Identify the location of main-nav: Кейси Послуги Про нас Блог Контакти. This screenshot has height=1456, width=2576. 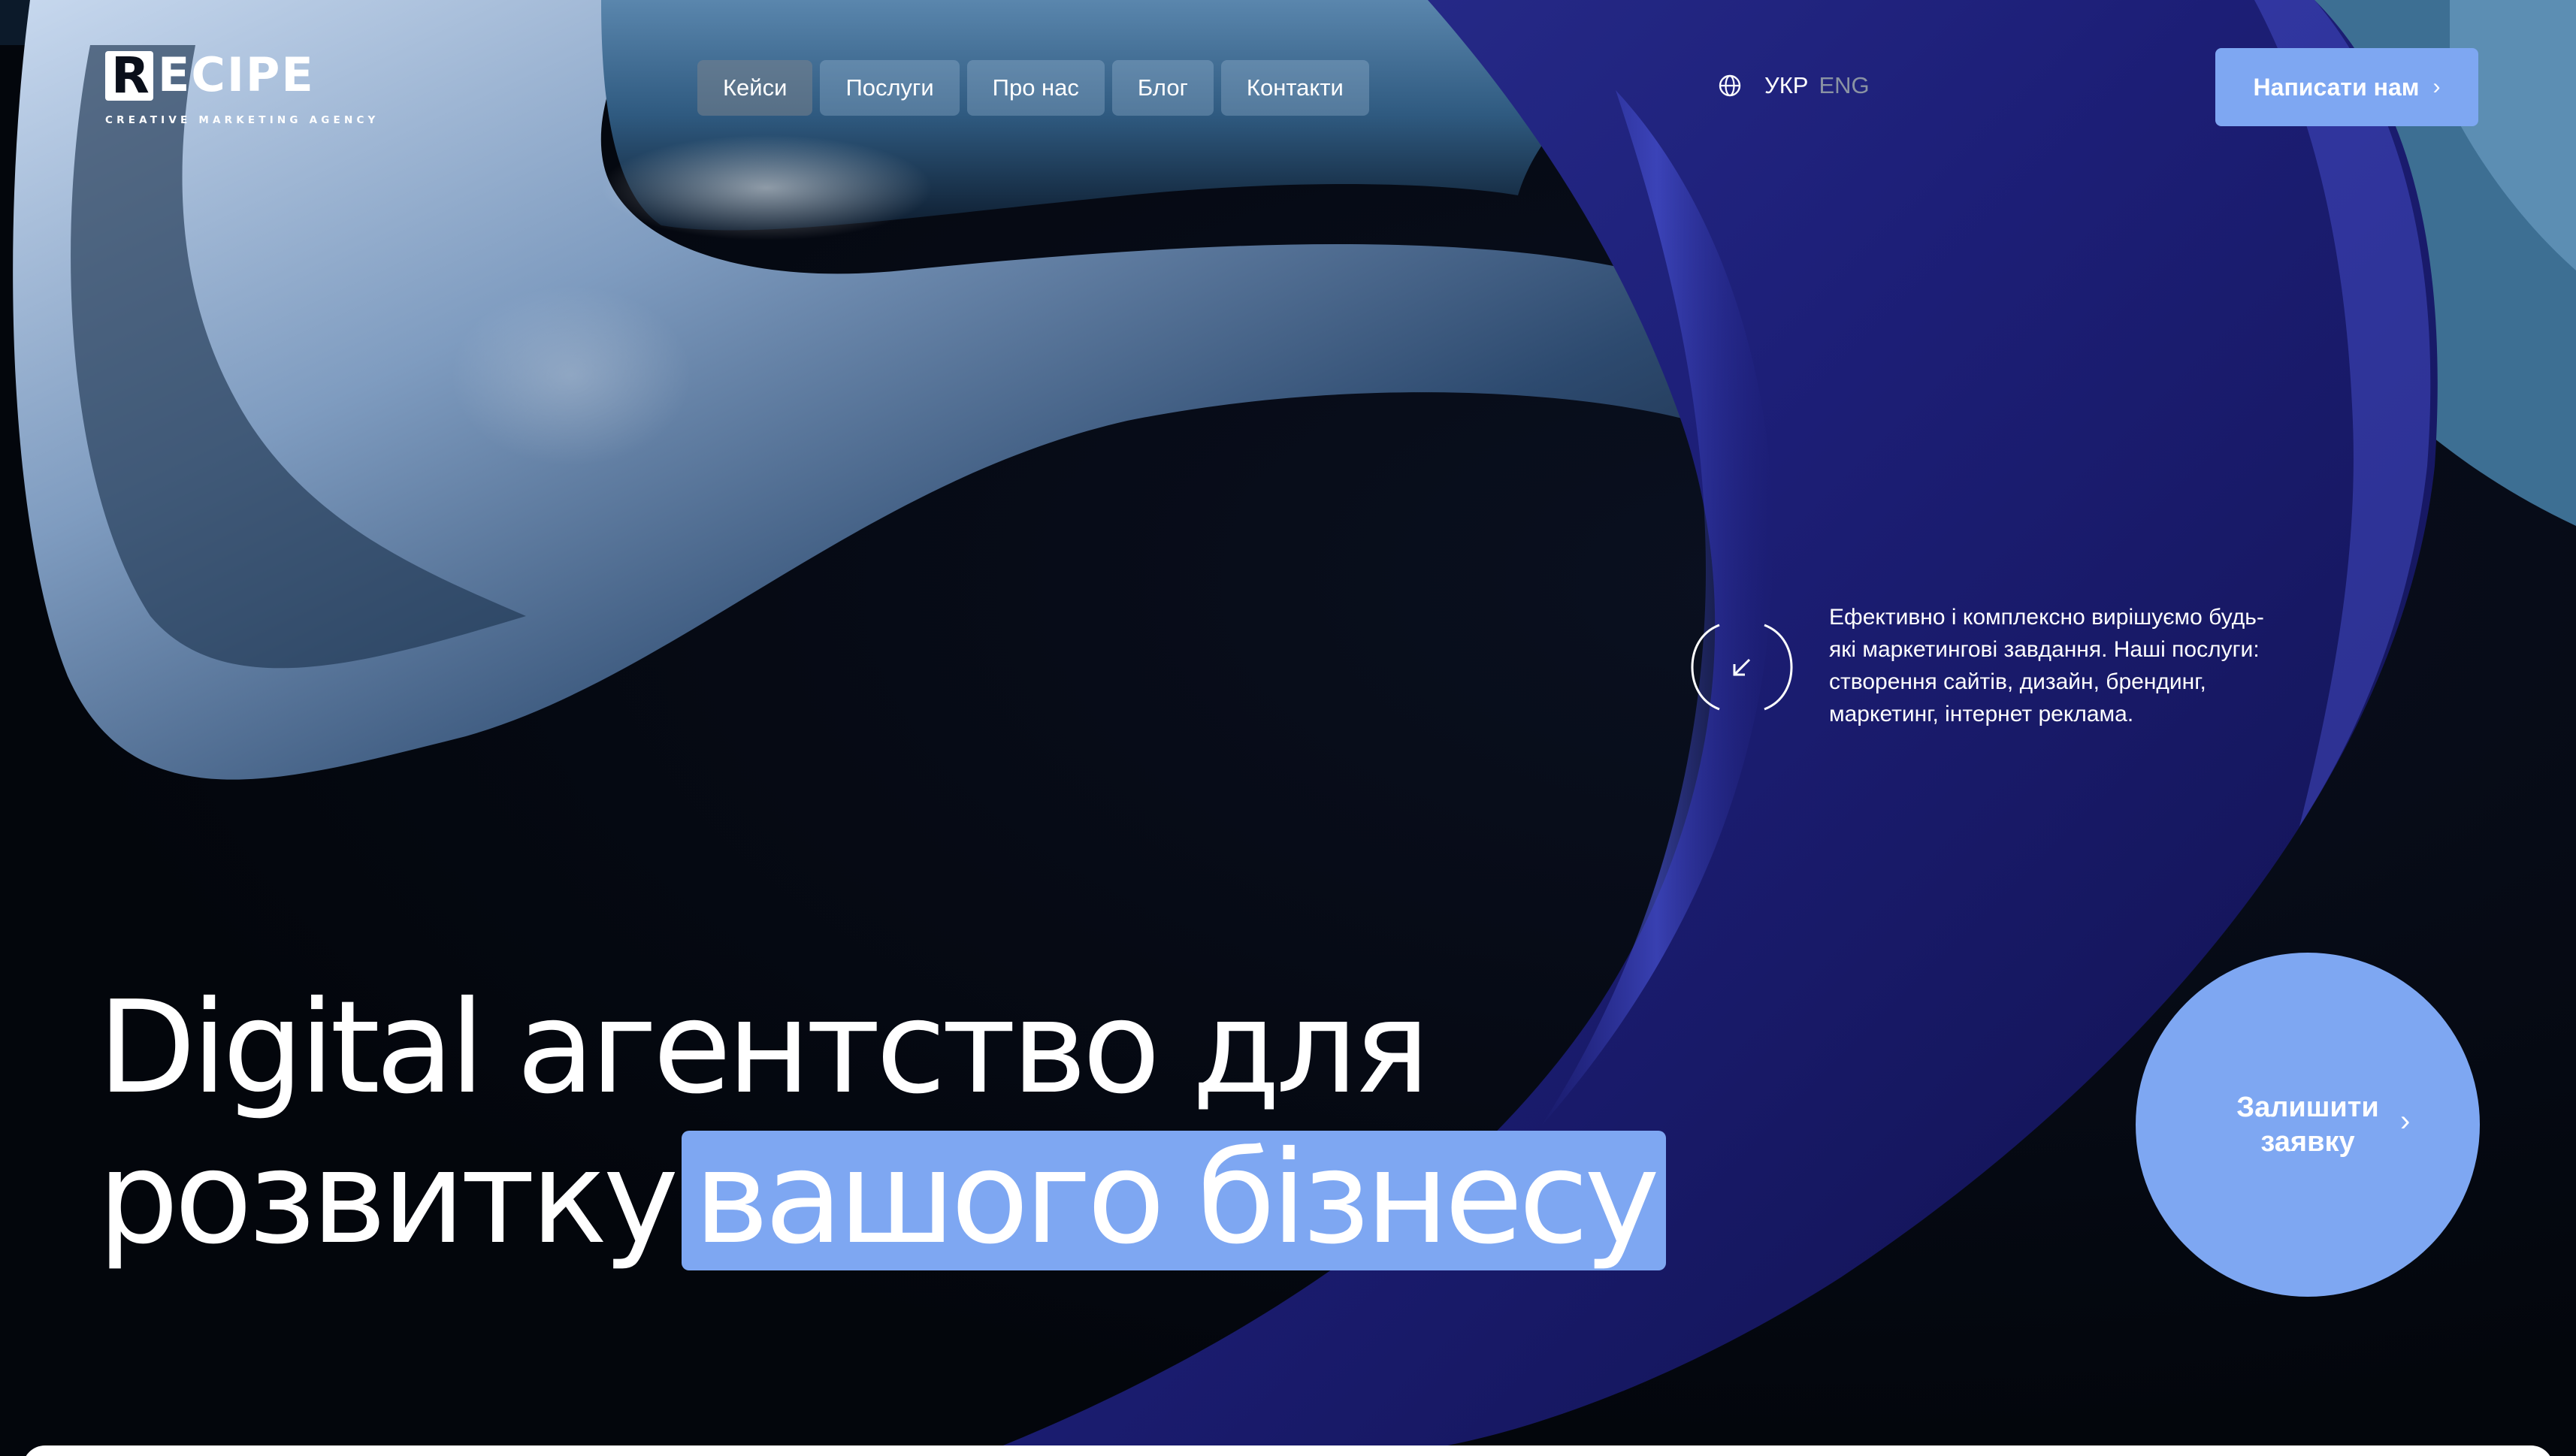
(1033, 88).